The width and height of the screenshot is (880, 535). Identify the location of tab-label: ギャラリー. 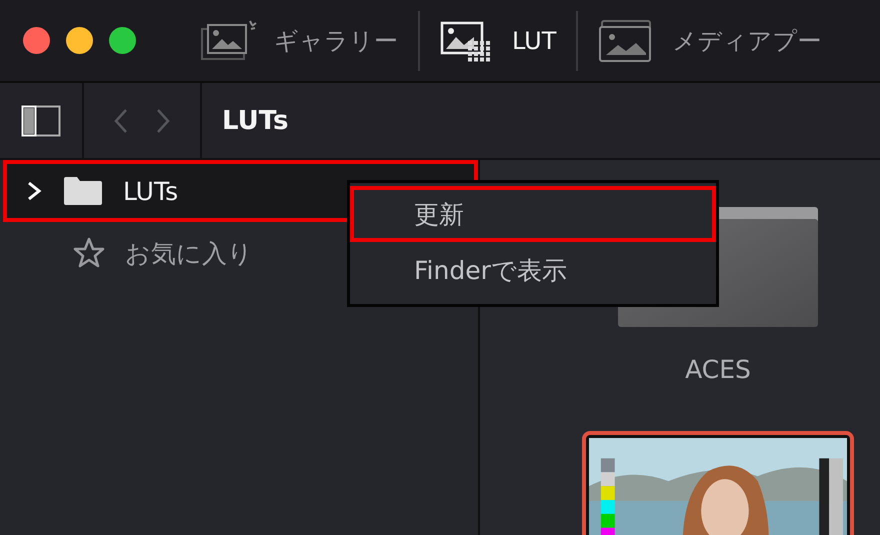
(336, 40).